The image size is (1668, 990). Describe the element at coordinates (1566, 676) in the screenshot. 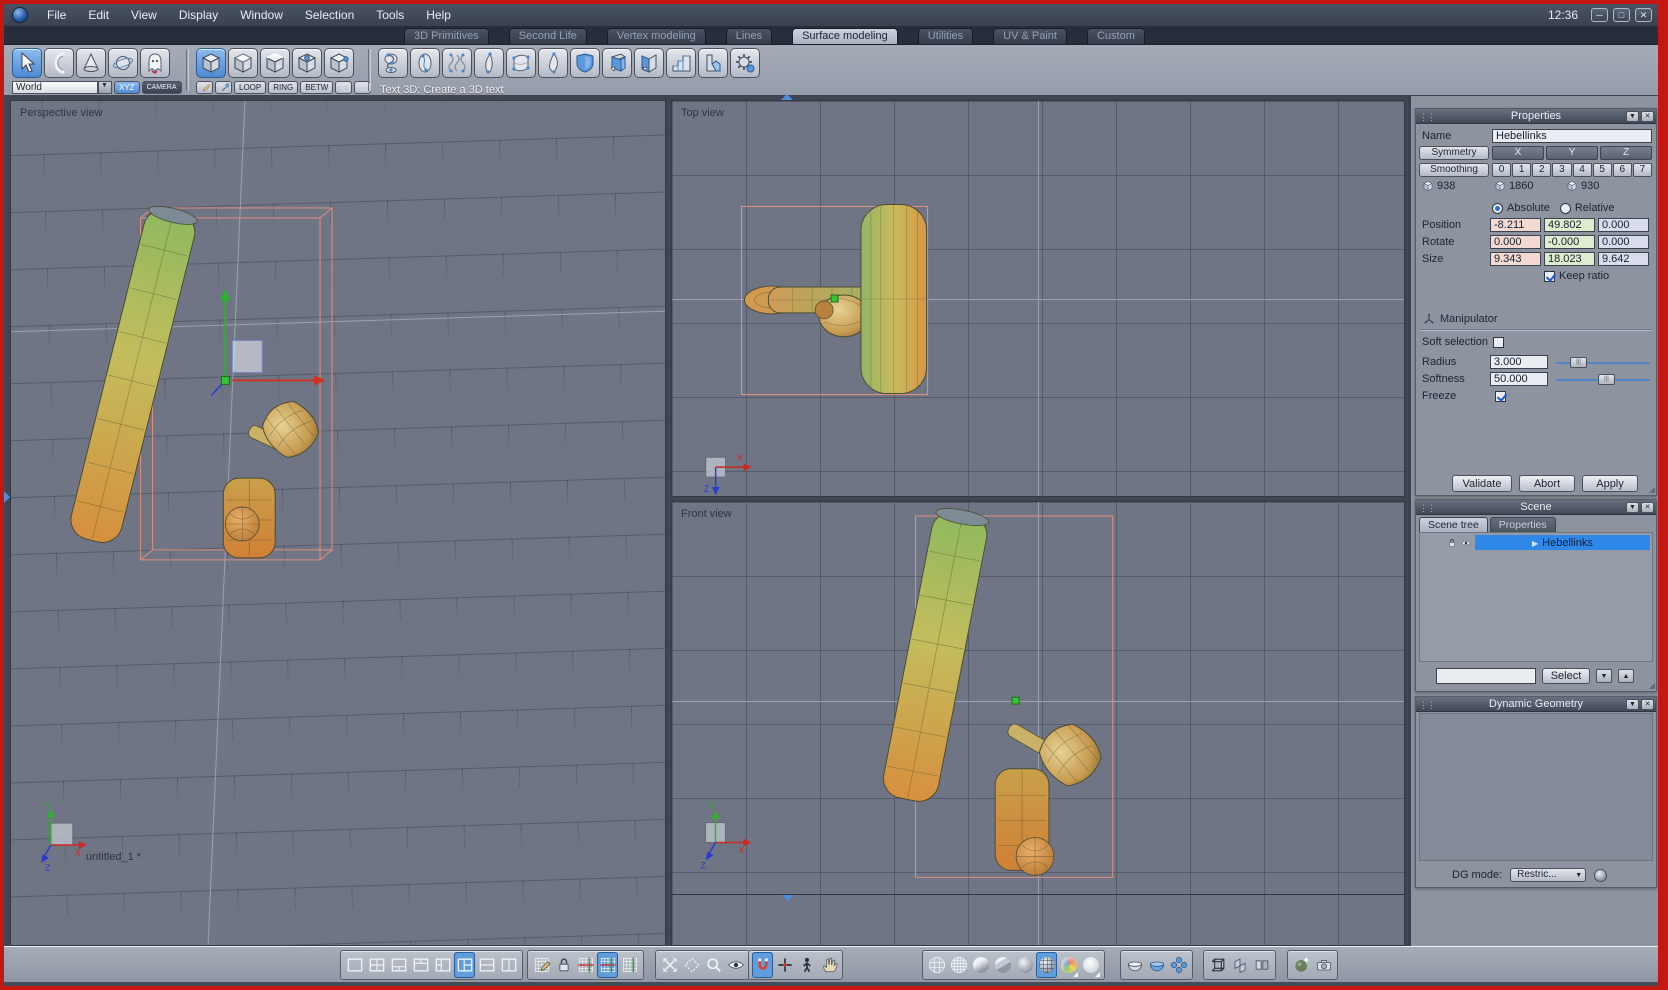

I see `select-button: Select` at that location.